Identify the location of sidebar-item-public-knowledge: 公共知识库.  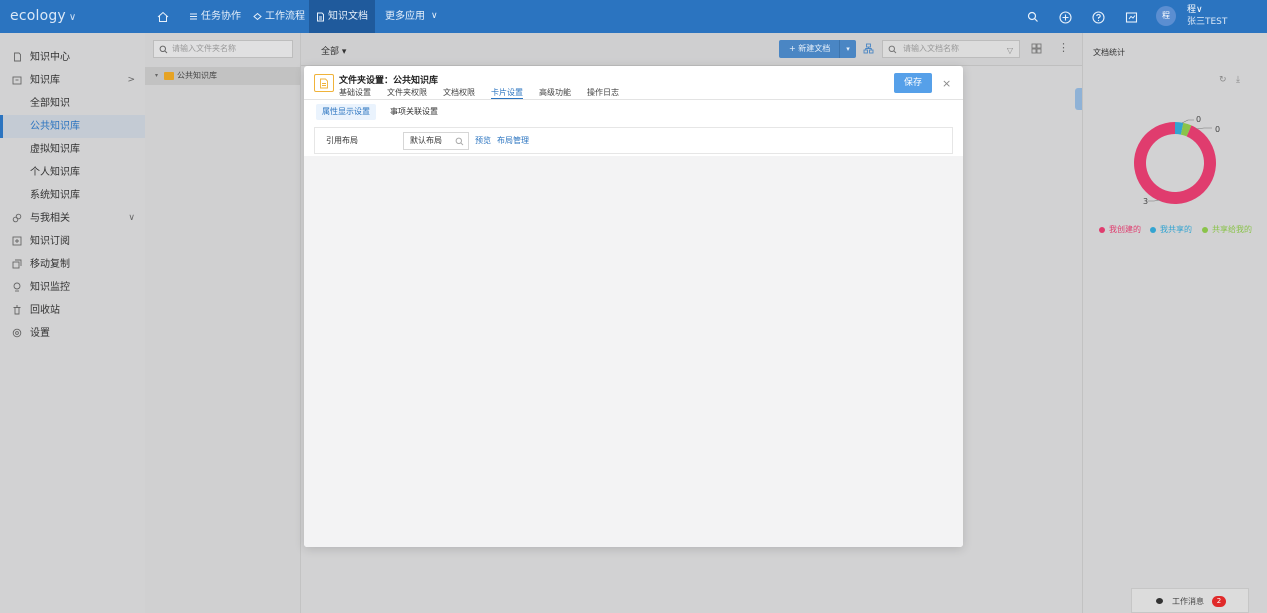
(72, 126).